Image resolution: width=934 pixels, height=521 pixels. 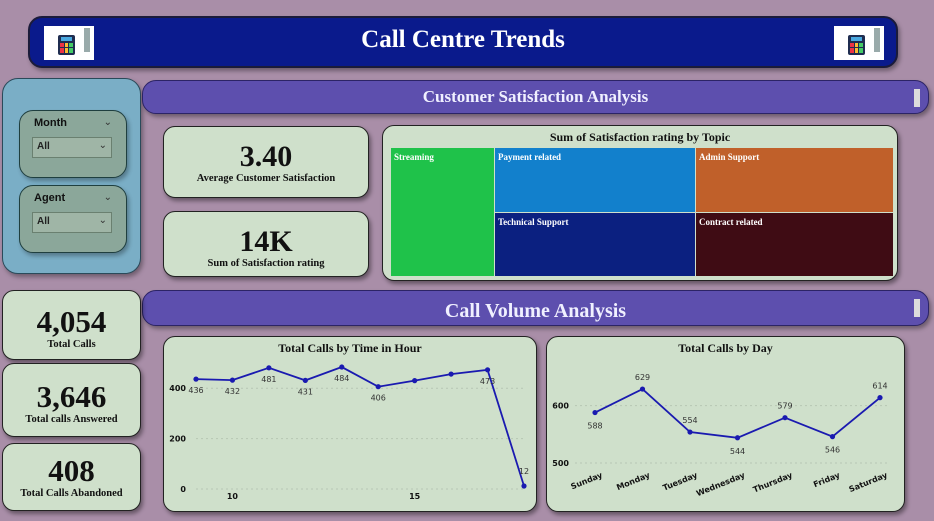 I want to click on sum-satisfaction-card: 14K Sum of Satisfaction rating, so click(x=266, y=244).